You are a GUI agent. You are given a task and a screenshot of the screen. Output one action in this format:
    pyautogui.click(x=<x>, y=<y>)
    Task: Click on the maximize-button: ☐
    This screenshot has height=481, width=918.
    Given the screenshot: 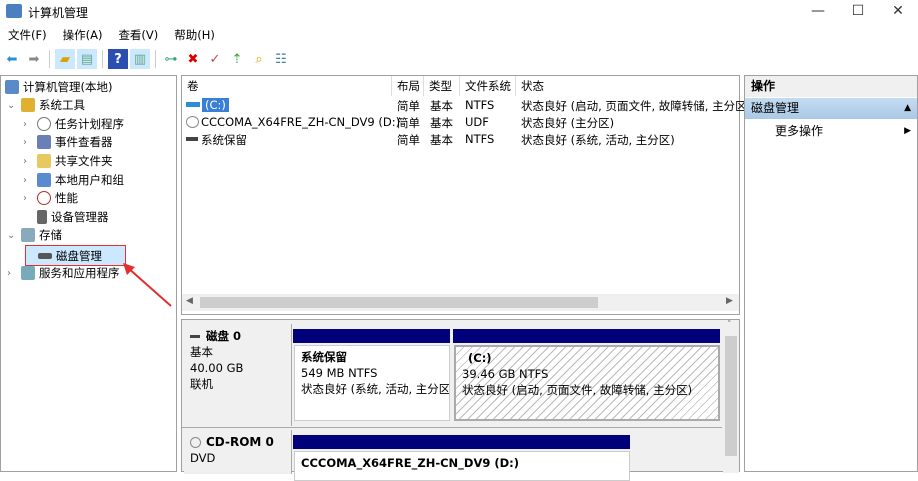 What is the action you would take?
    pyautogui.click(x=858, y=12)
    